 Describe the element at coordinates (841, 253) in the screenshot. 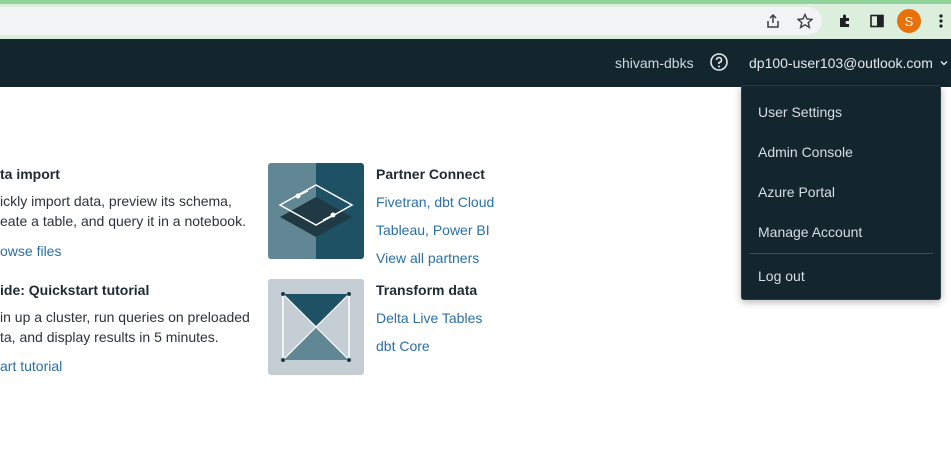

I see `menu-divider` at that location.